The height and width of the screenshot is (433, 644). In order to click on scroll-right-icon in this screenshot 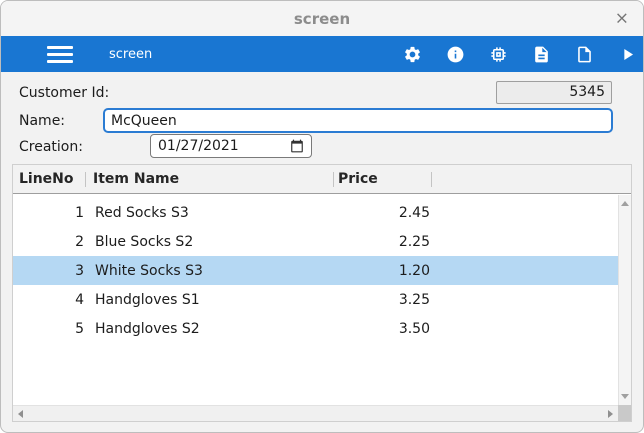, I will do `click(610, 414)`.